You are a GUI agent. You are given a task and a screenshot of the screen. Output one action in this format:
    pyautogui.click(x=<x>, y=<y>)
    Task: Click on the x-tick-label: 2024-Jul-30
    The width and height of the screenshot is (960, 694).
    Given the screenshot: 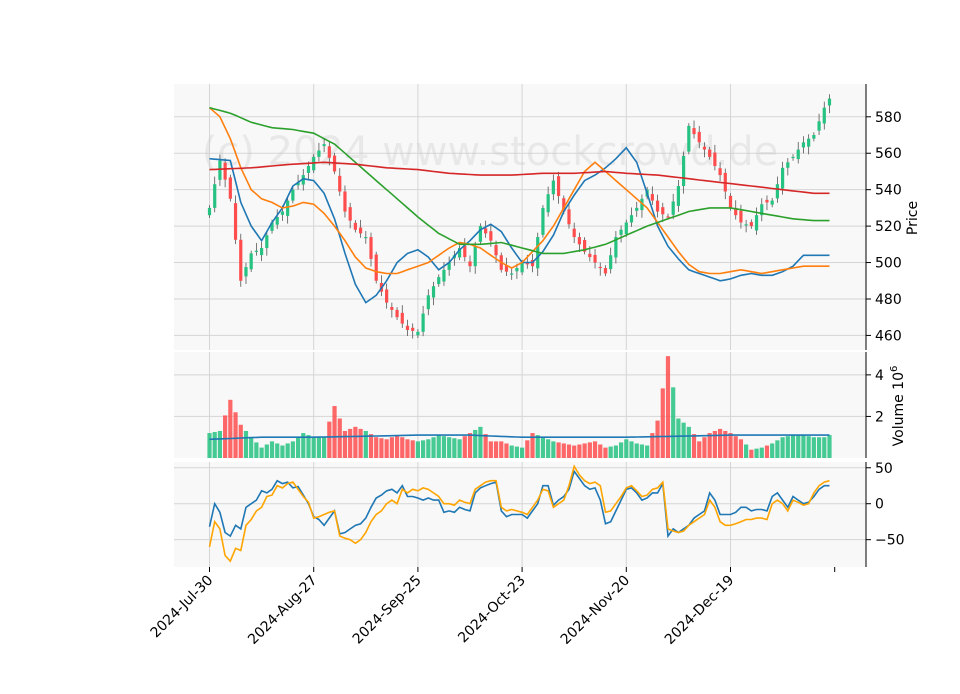 What is the action you would take?
    pyautogui.click(x=182, y=607)
    